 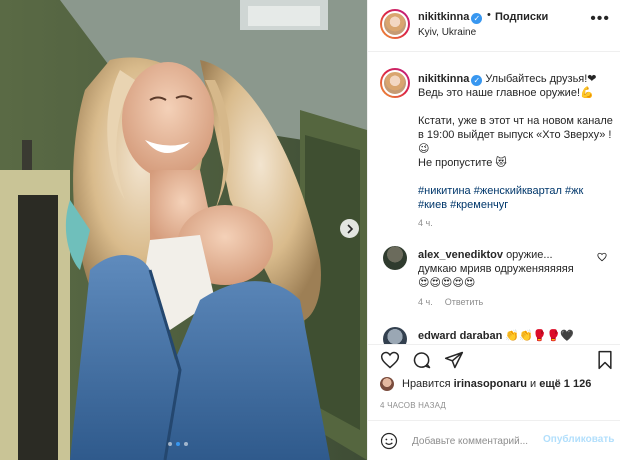 What do you see at coordinates (539, 336) in the screenshot?
I see `comment-text: 👏👏🥊🥊🖤` at bounding box center [539, 336].